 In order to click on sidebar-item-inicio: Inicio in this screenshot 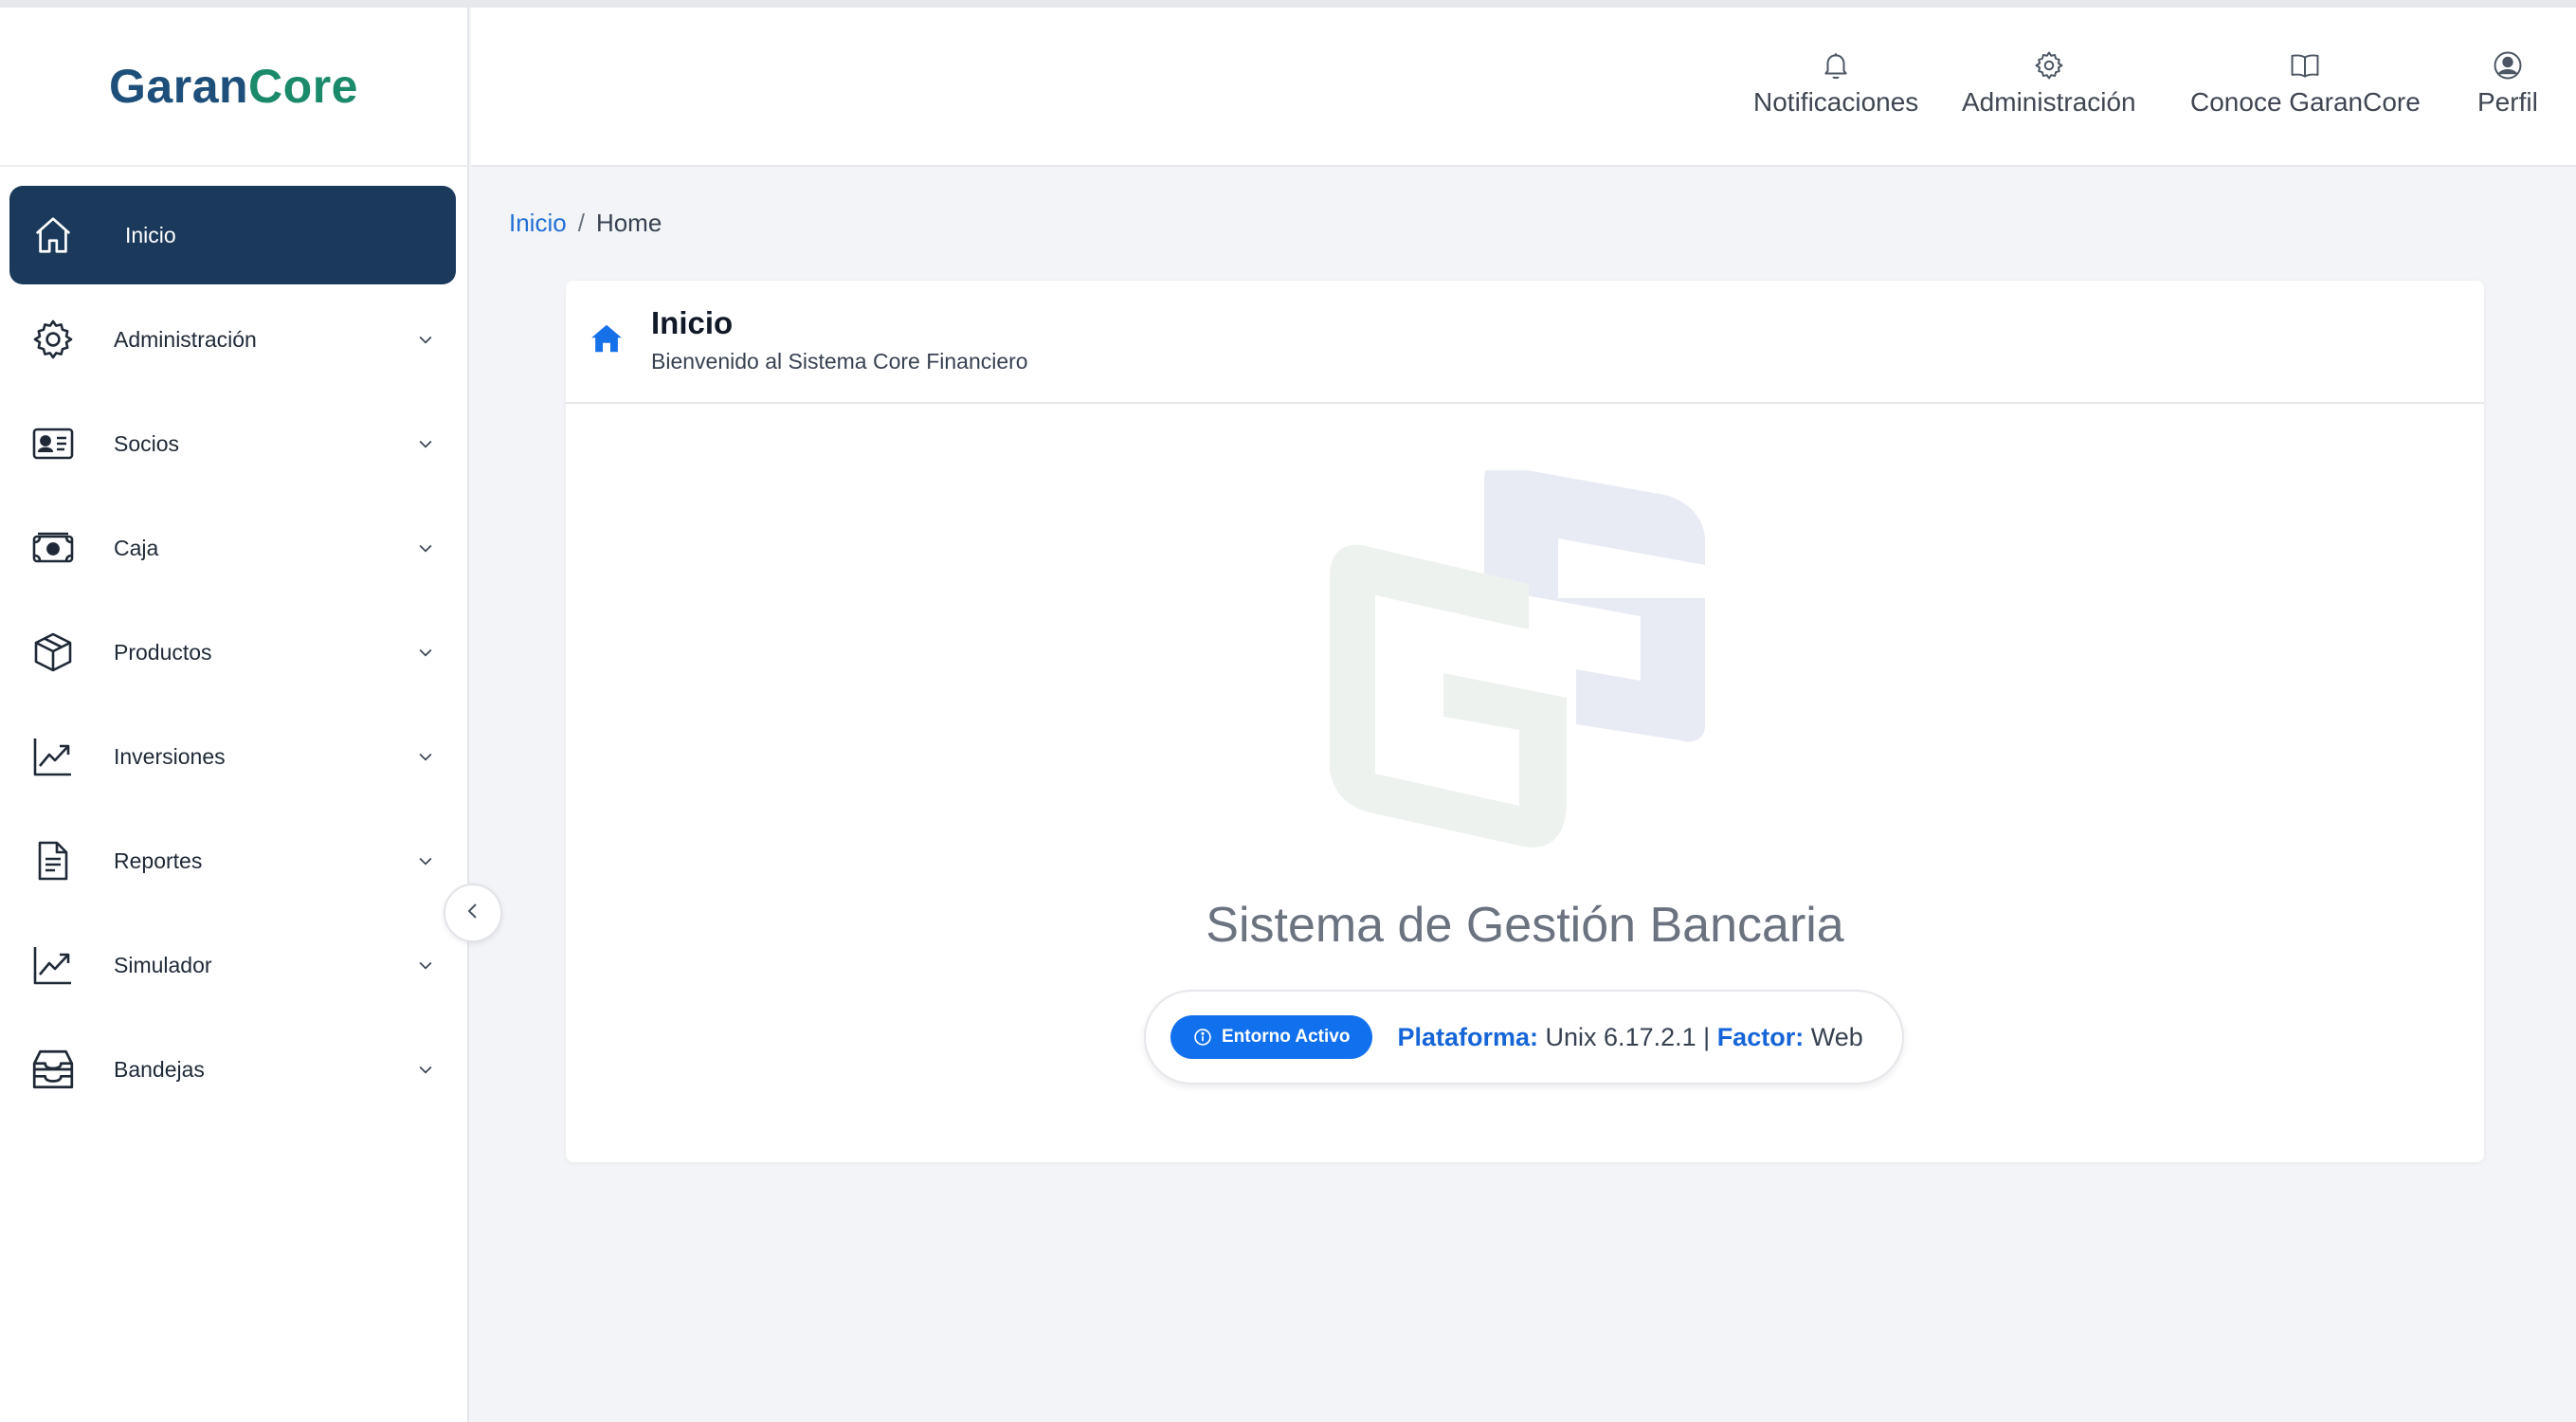, I will do `click(232, 235)`.